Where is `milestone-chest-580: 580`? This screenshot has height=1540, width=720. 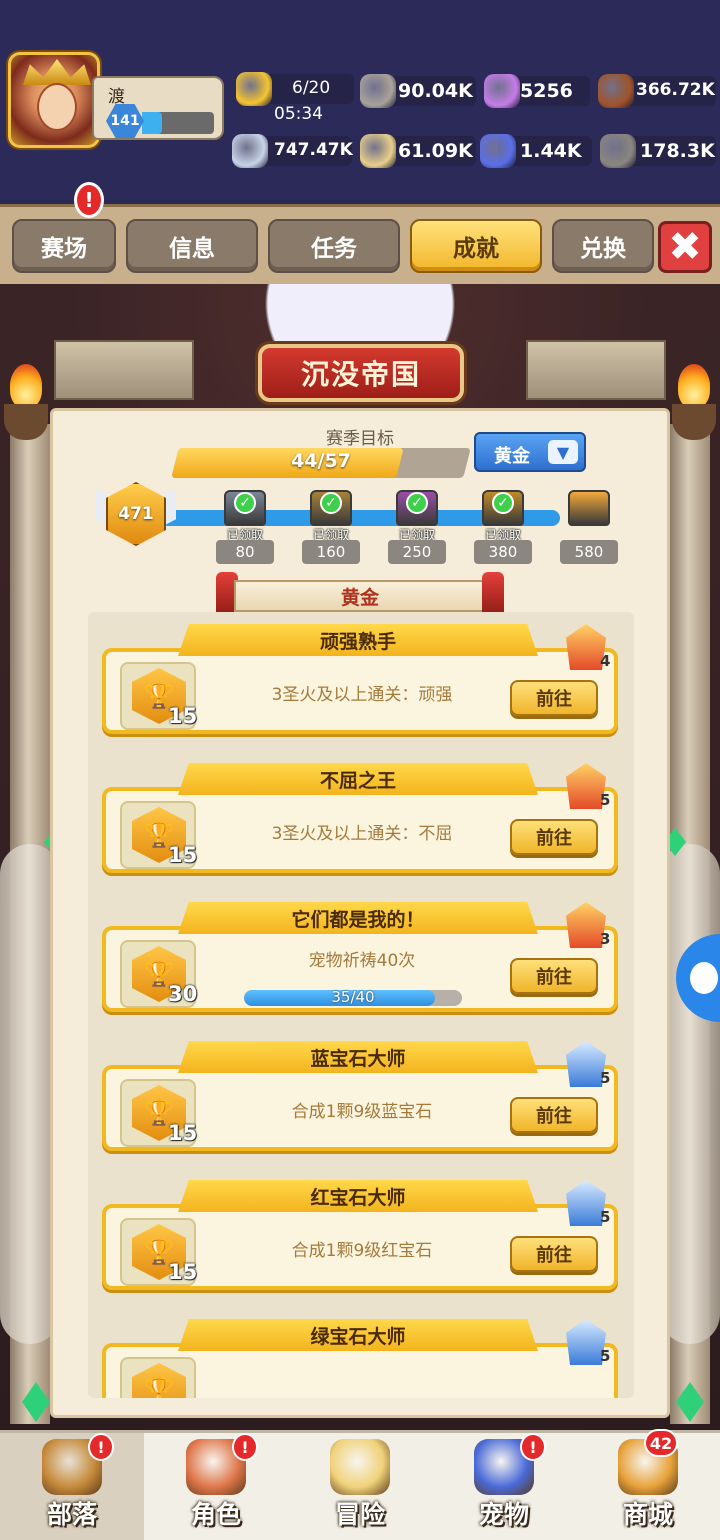
milestone-chest-580: 580 is located at coordinates (589, 525).